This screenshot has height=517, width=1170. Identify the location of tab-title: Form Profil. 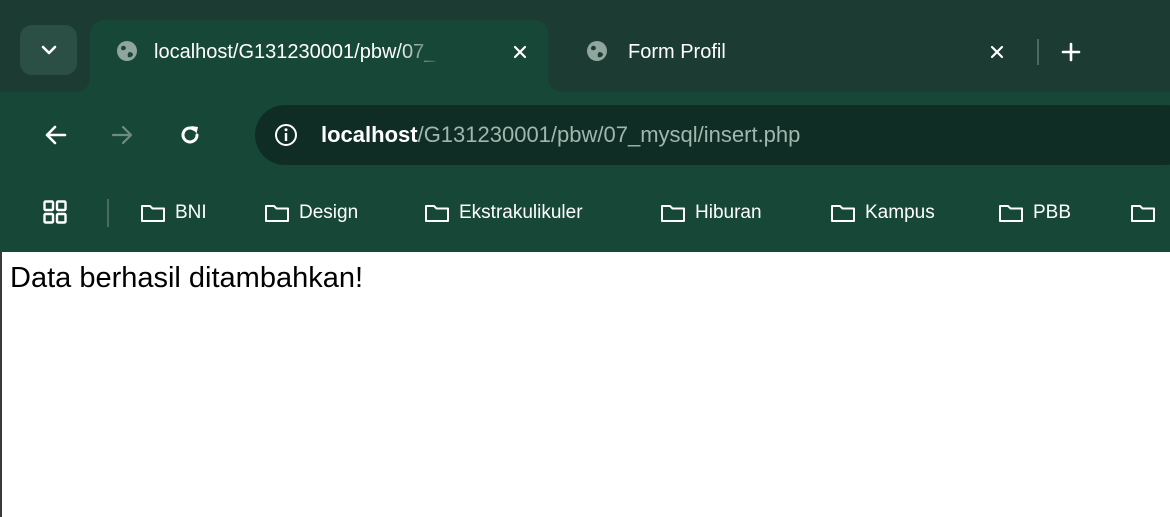
(677, 52).